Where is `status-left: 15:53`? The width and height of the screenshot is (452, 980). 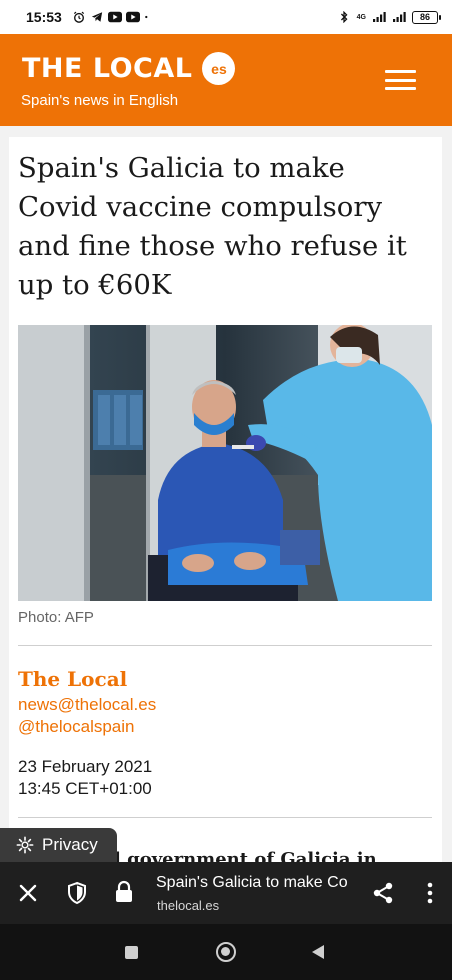 status-left: 15:53 is located at coordinates (89, 17).